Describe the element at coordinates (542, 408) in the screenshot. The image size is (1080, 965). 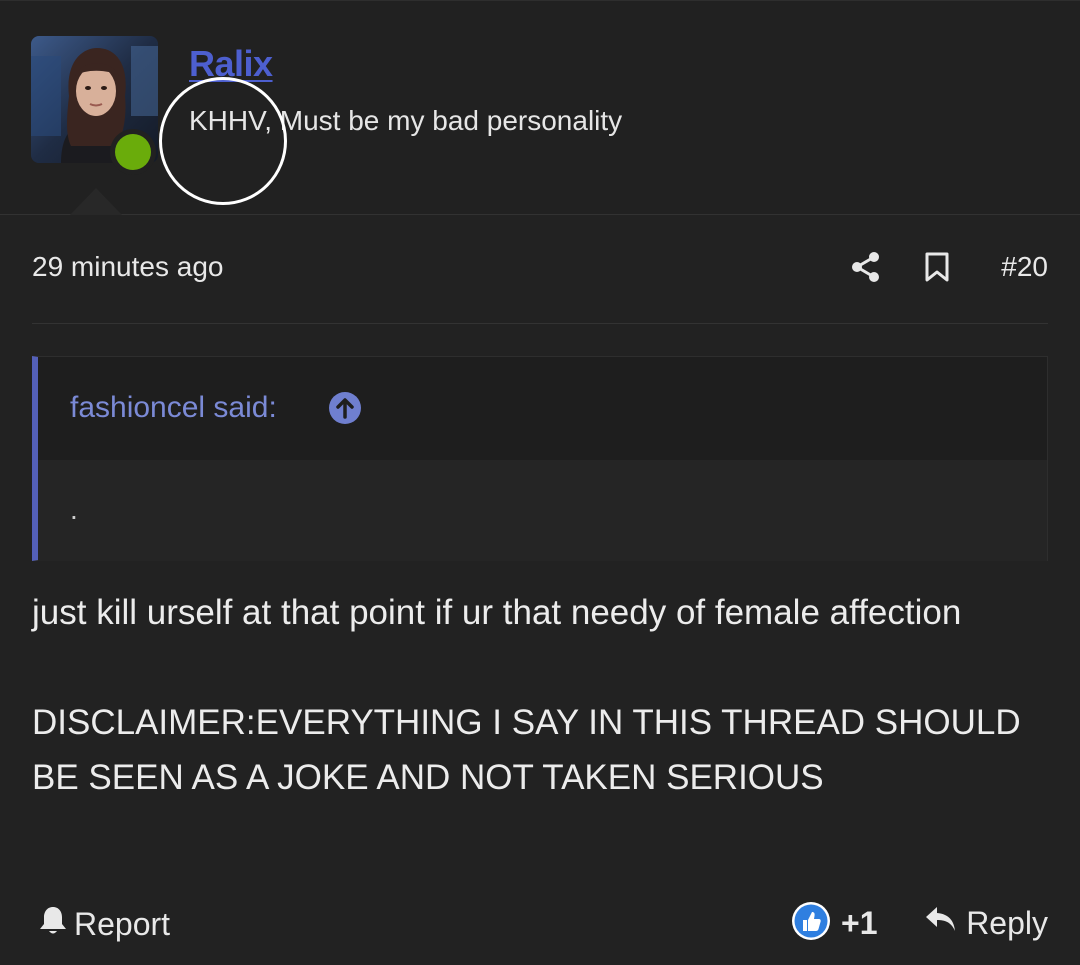
I see `quote-header: fashioncel said:` at that location.